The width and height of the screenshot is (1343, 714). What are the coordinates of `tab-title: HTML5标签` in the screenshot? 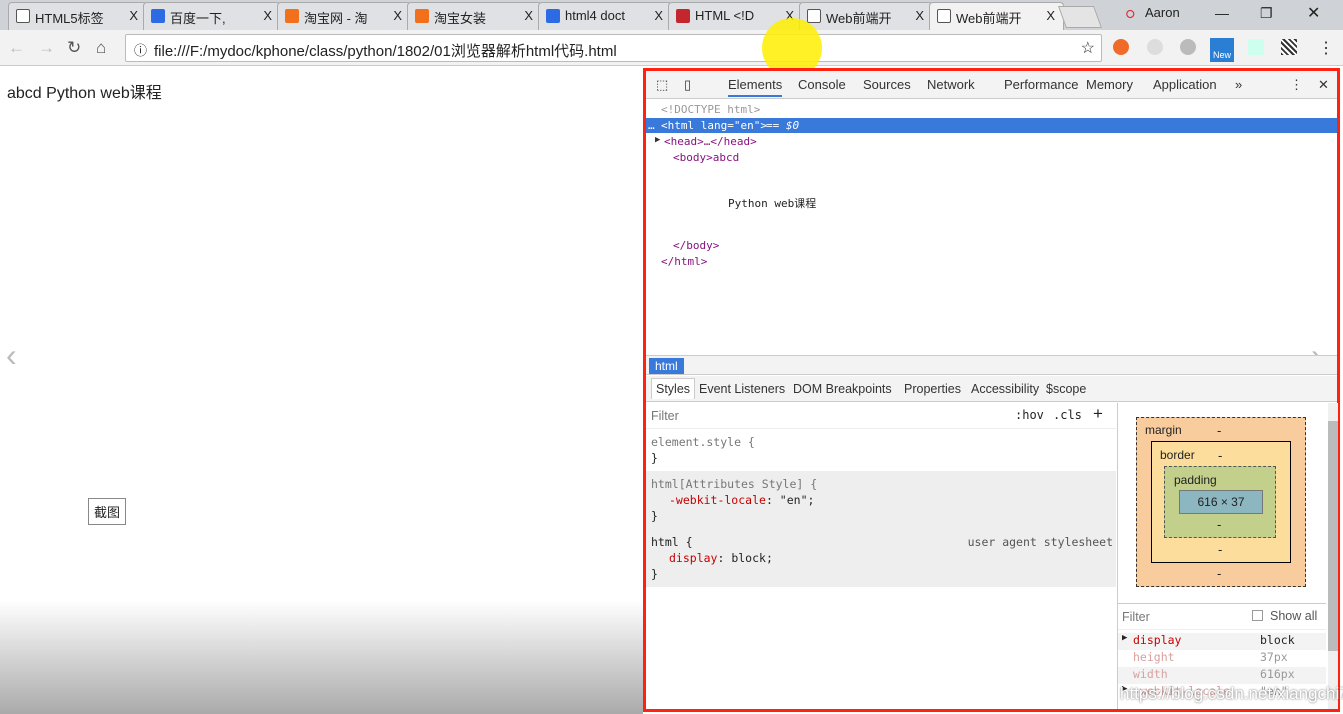 It's located at (69, 18).